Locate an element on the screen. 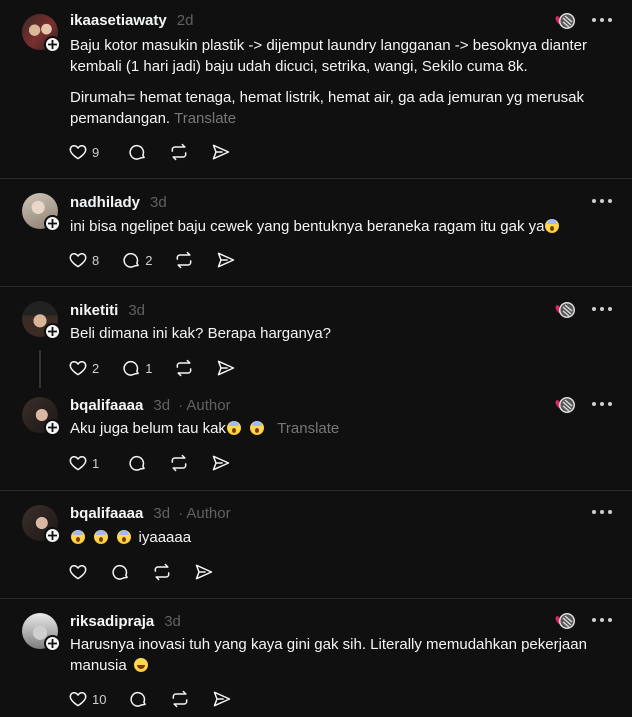 The width and height of the screenshot is (632, 717). reply-button: 2 is located at coordinates (136, 260).